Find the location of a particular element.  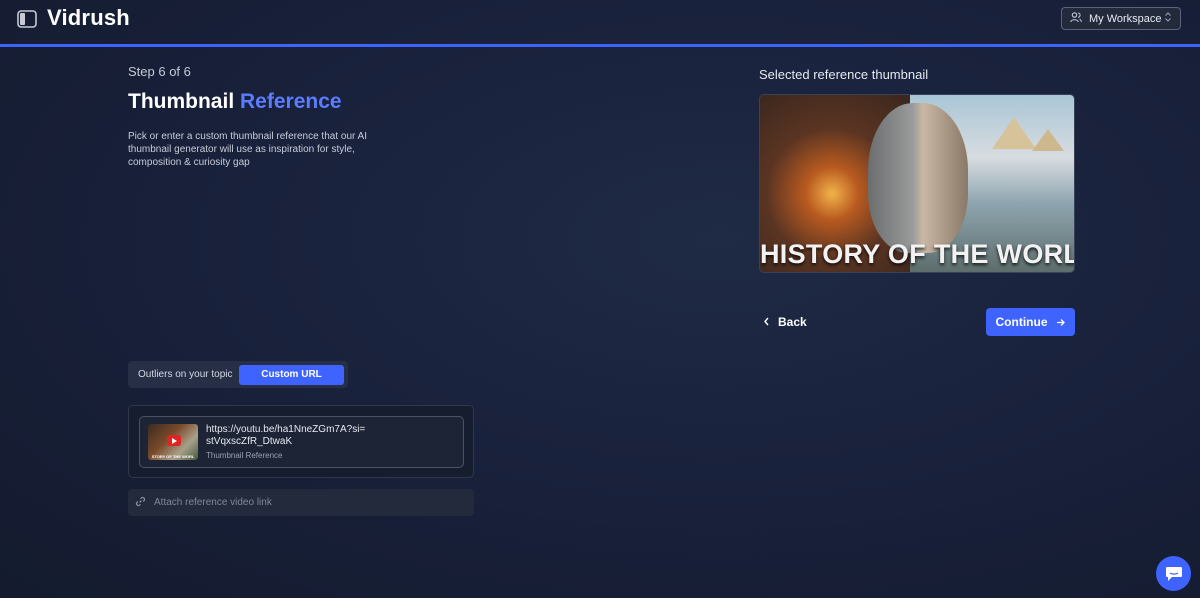

source-toggle: Outliers on your topic Custom URL is located at coordinates (238, 374).